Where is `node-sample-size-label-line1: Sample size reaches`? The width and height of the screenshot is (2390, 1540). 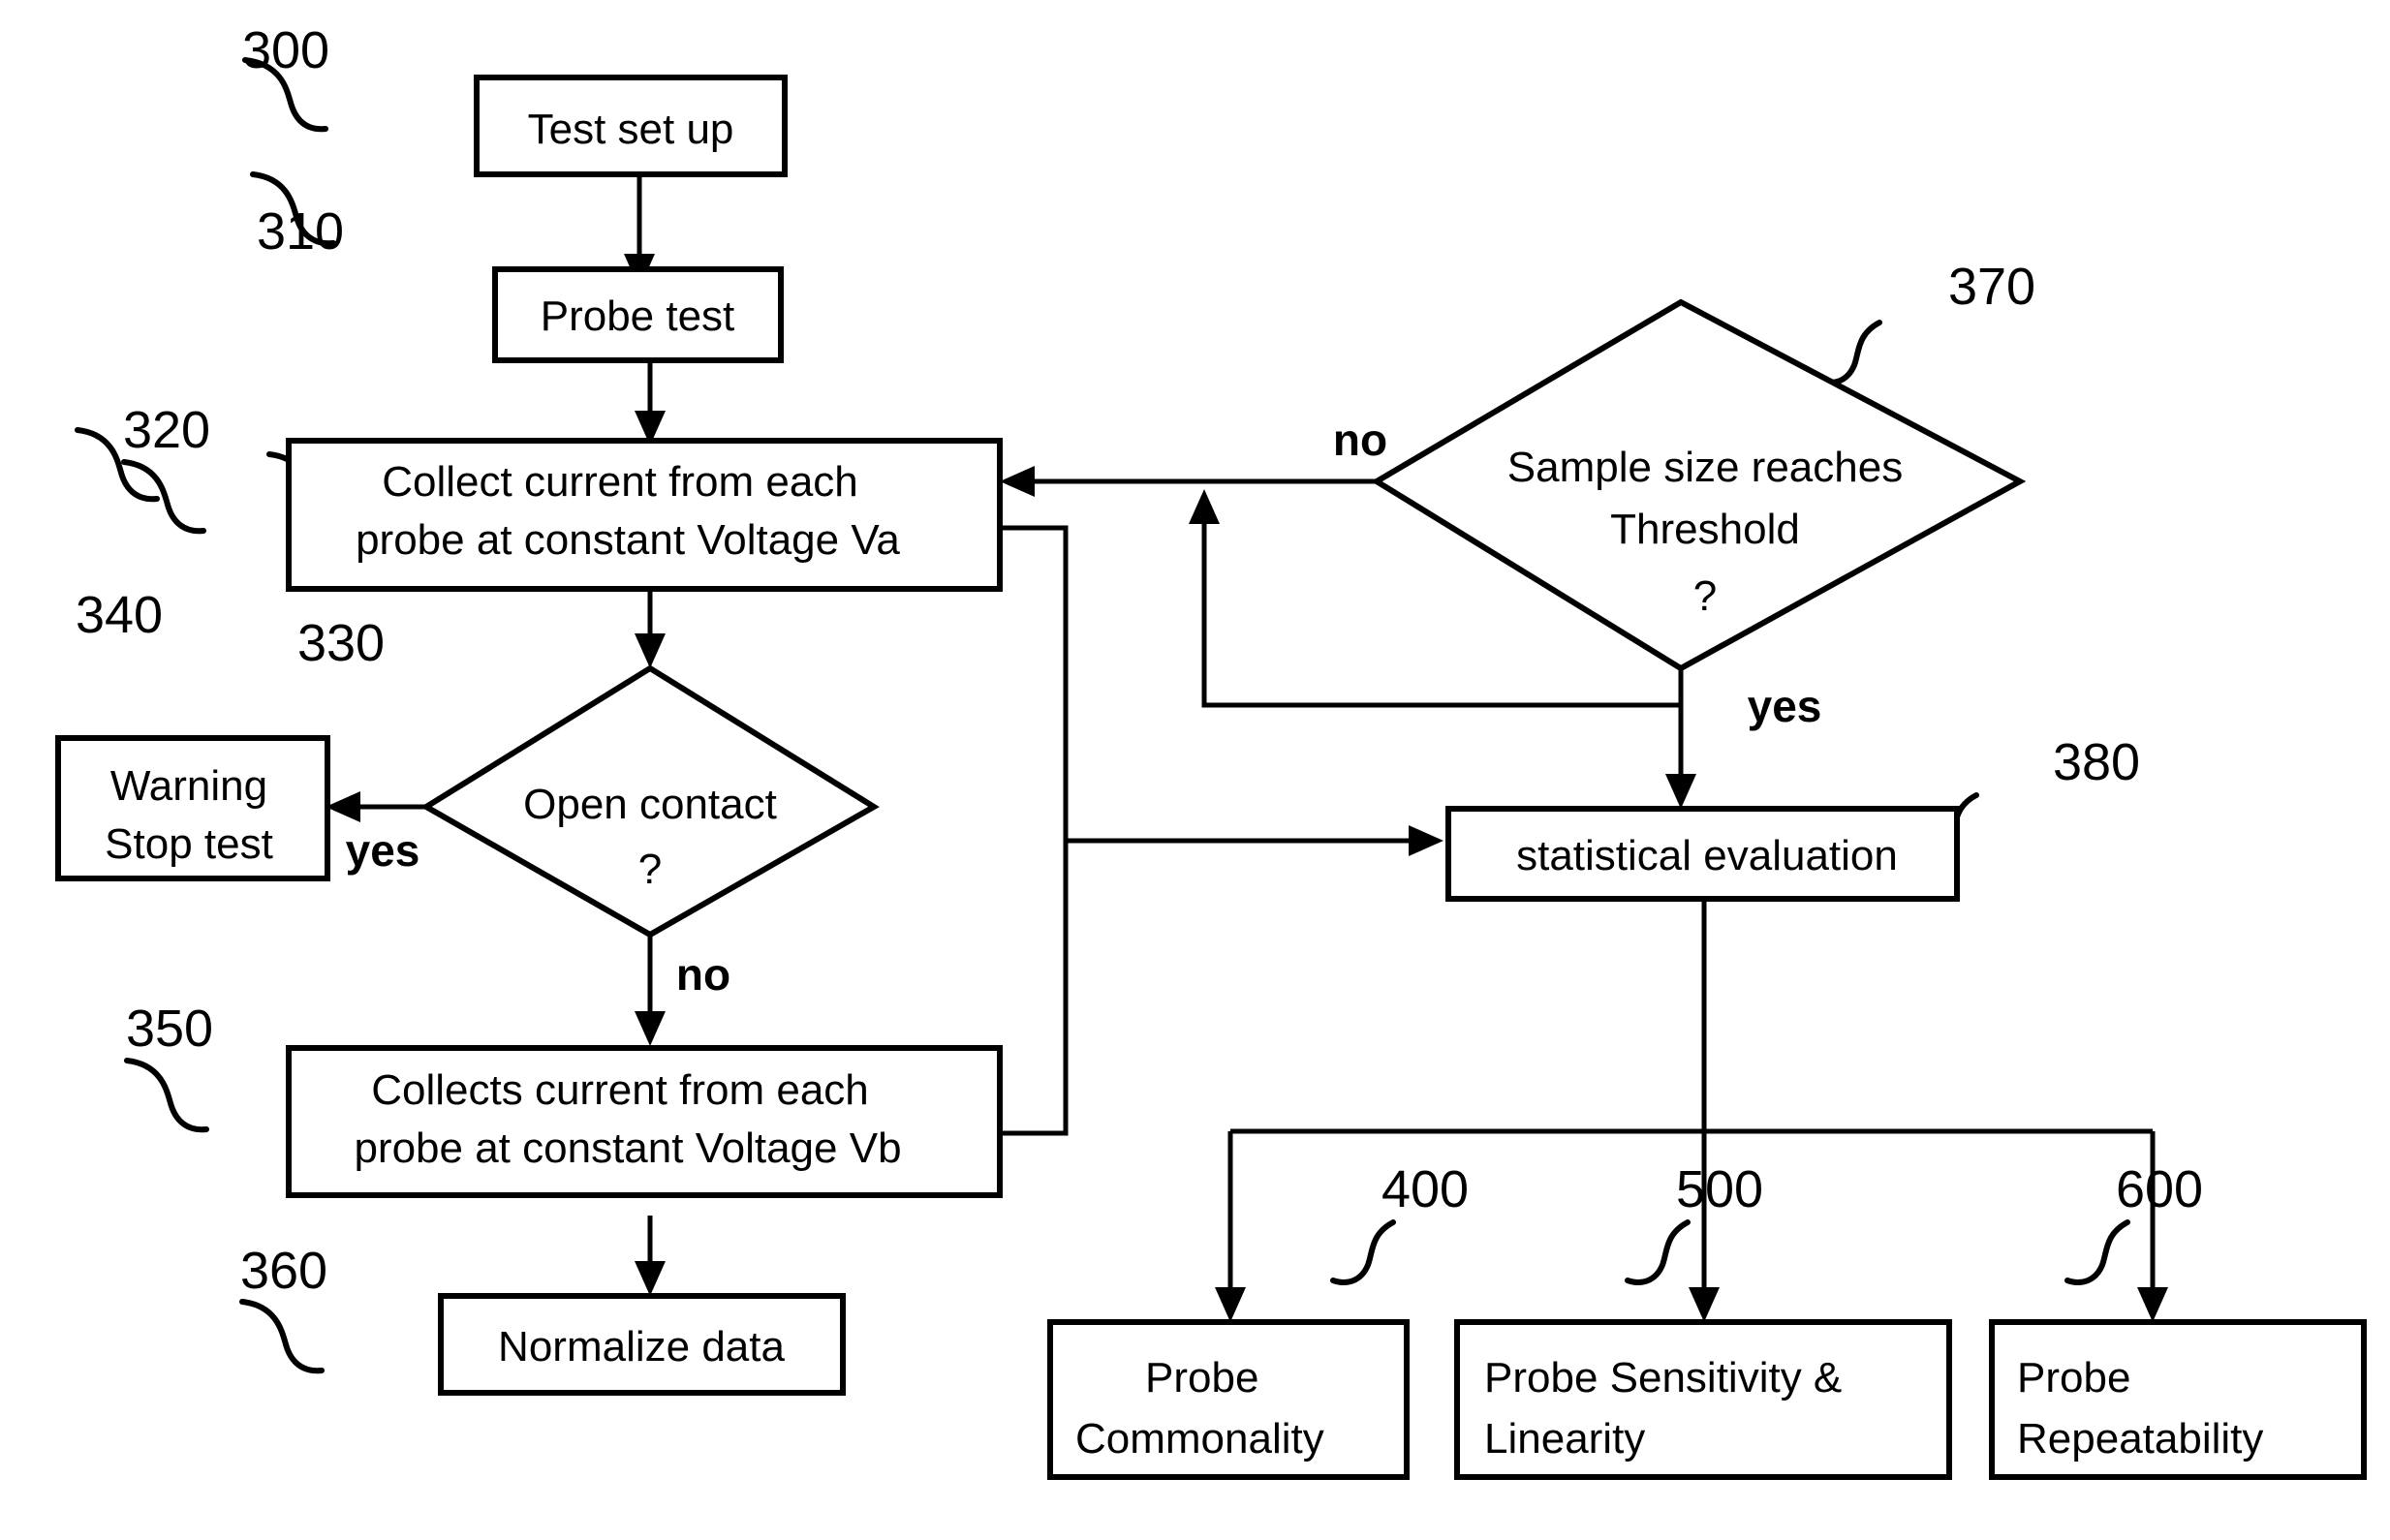 node-sample-size-label-line1: Sample size reaches is located at coordinates (1705, 467).